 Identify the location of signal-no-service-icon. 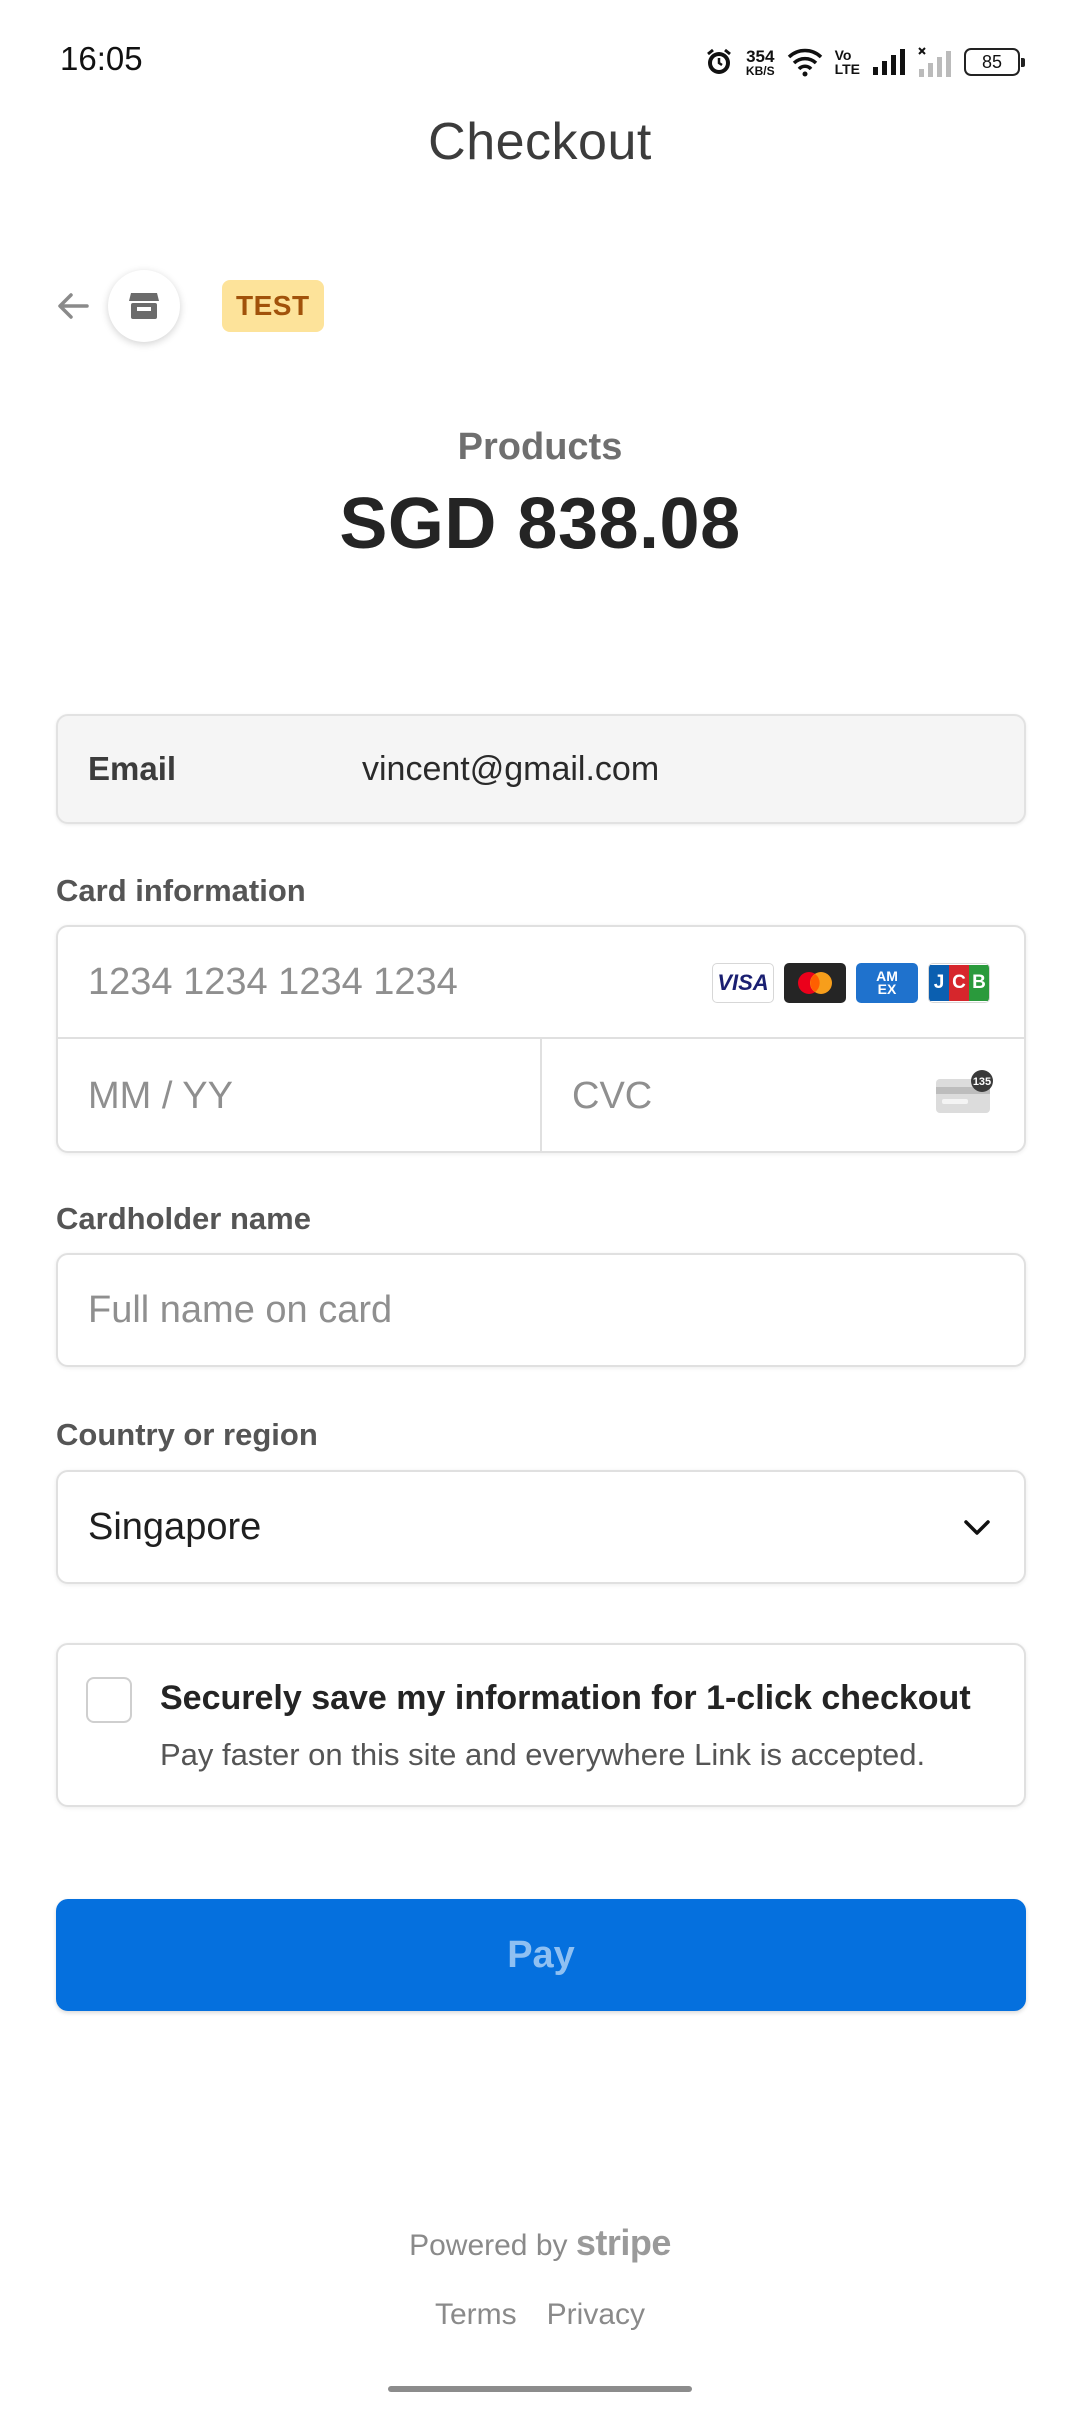
(935, 62).